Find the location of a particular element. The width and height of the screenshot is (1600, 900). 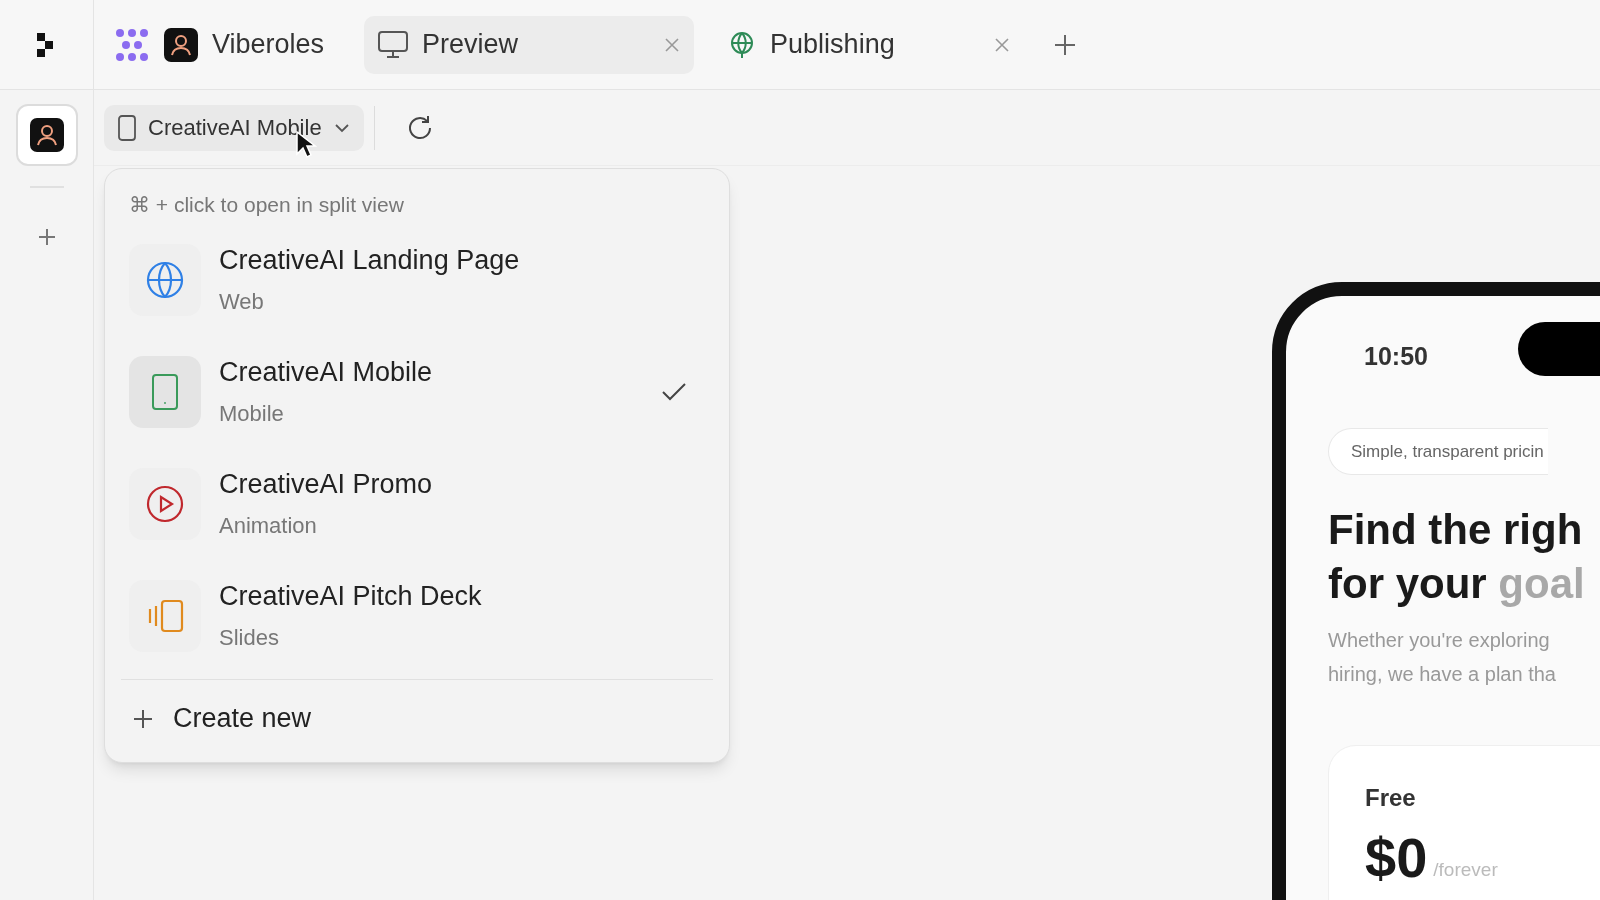

subtitle-text: hiring, we have a plan tha is located at coordinates (1442, 674).